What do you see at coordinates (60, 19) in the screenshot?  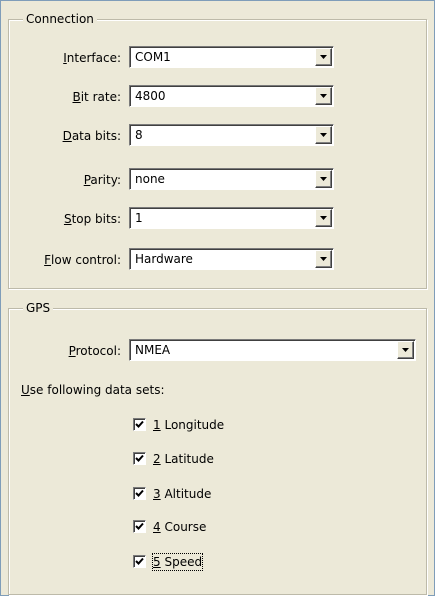 I see `connection-title: Connection` at bounding box center [60, 19].